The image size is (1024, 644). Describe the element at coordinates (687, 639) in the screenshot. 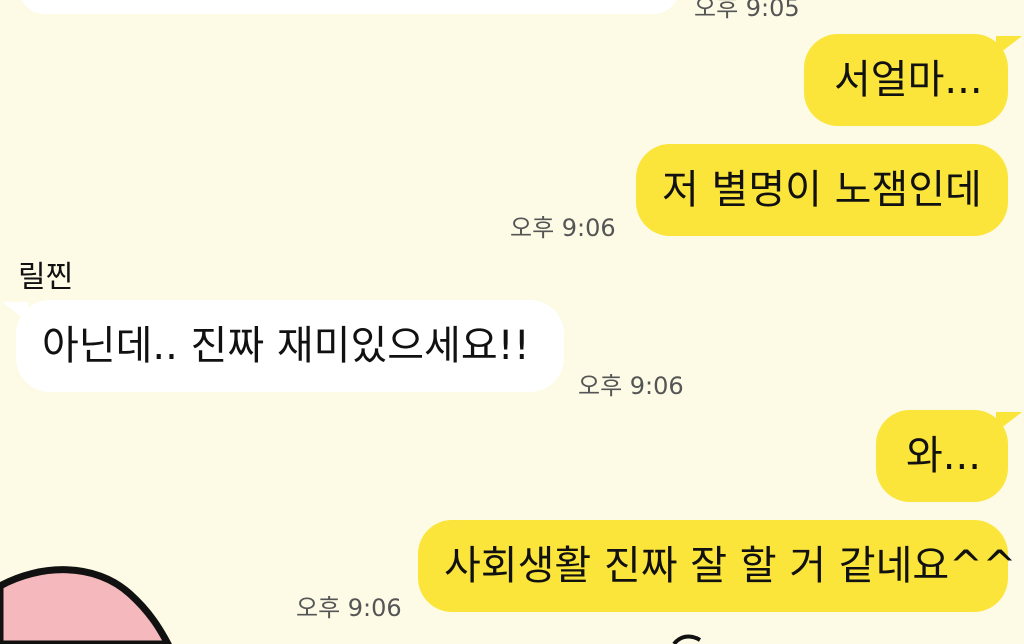

I see `sticker-fragment` at that location.